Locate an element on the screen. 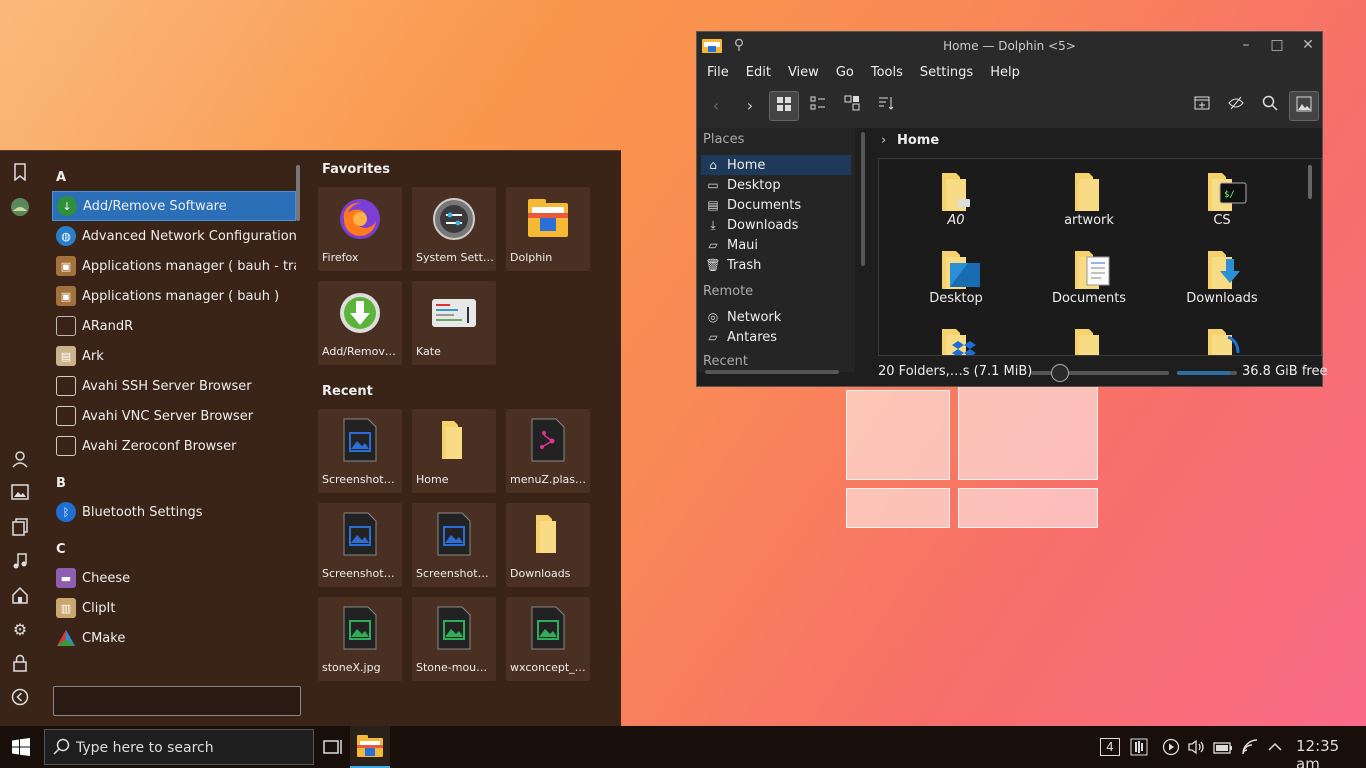  window-titlebar: ⚲ Home — Dolphin <5> – □ ✕ is located at coordinates (1009, 46).